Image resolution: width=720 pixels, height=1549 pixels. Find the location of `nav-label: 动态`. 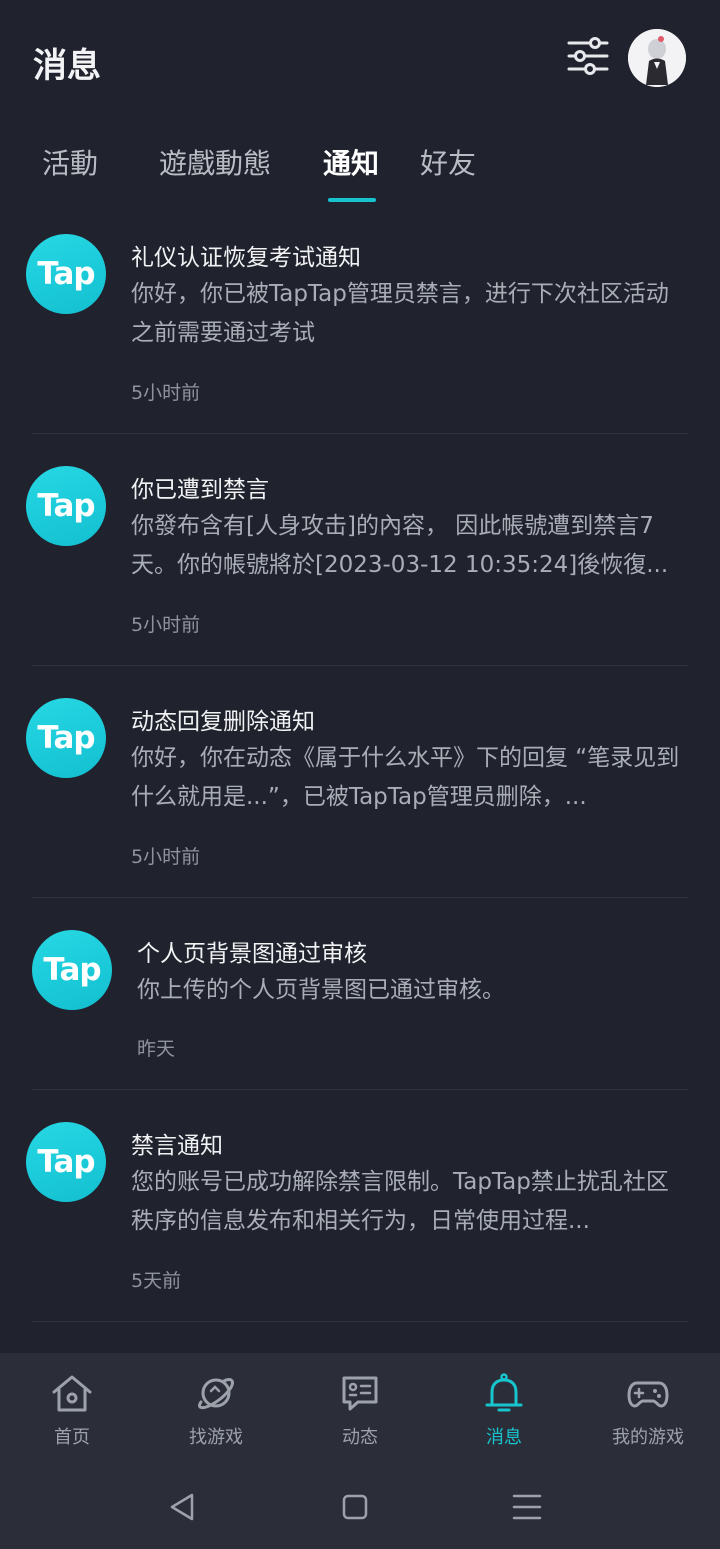

nav-label: 动态 is located at coordinates (360, 1437).